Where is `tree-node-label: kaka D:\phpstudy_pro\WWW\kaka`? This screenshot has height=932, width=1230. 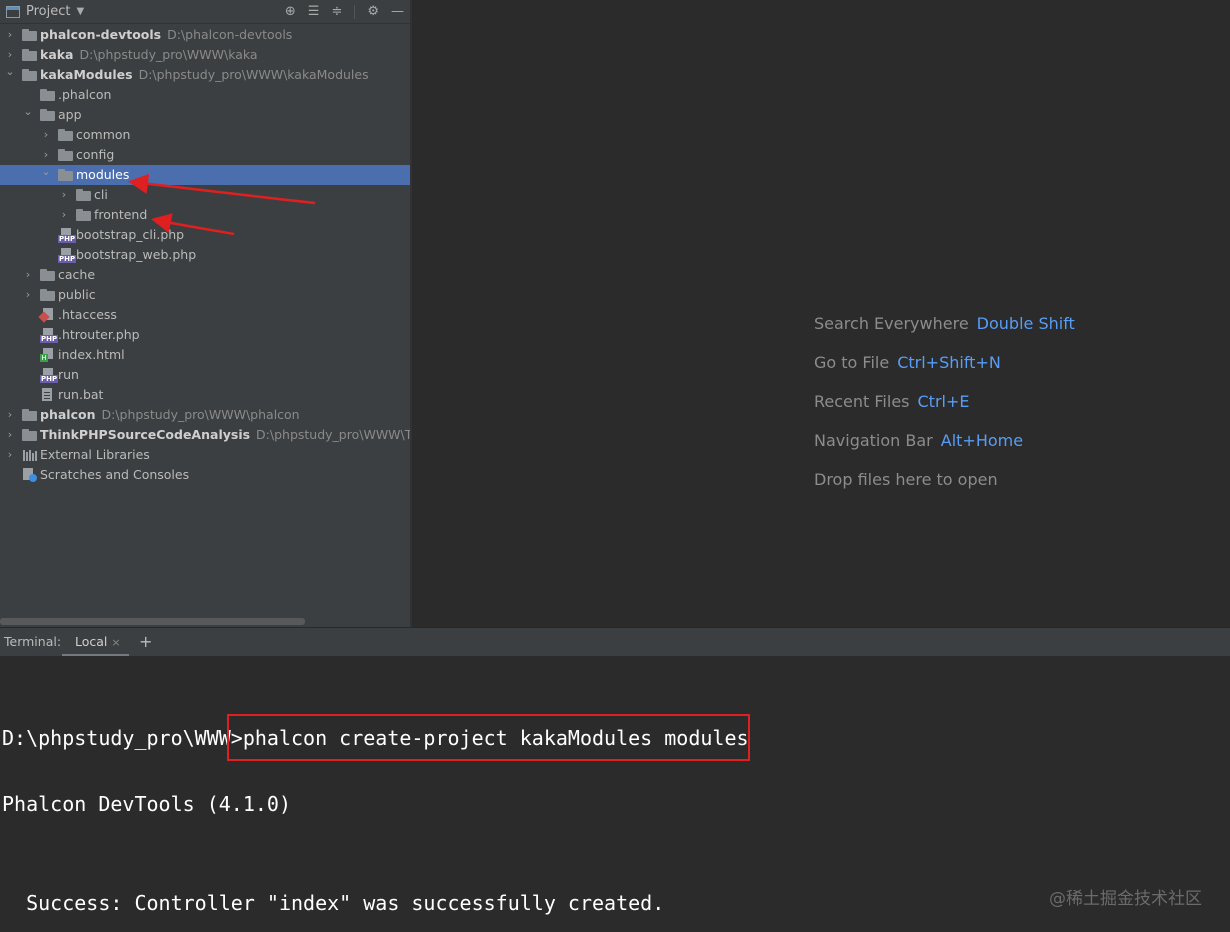
tree-node-label: kaka D:\phpstudy_pro\WWW\kaka is located at coordinates (149, 55).